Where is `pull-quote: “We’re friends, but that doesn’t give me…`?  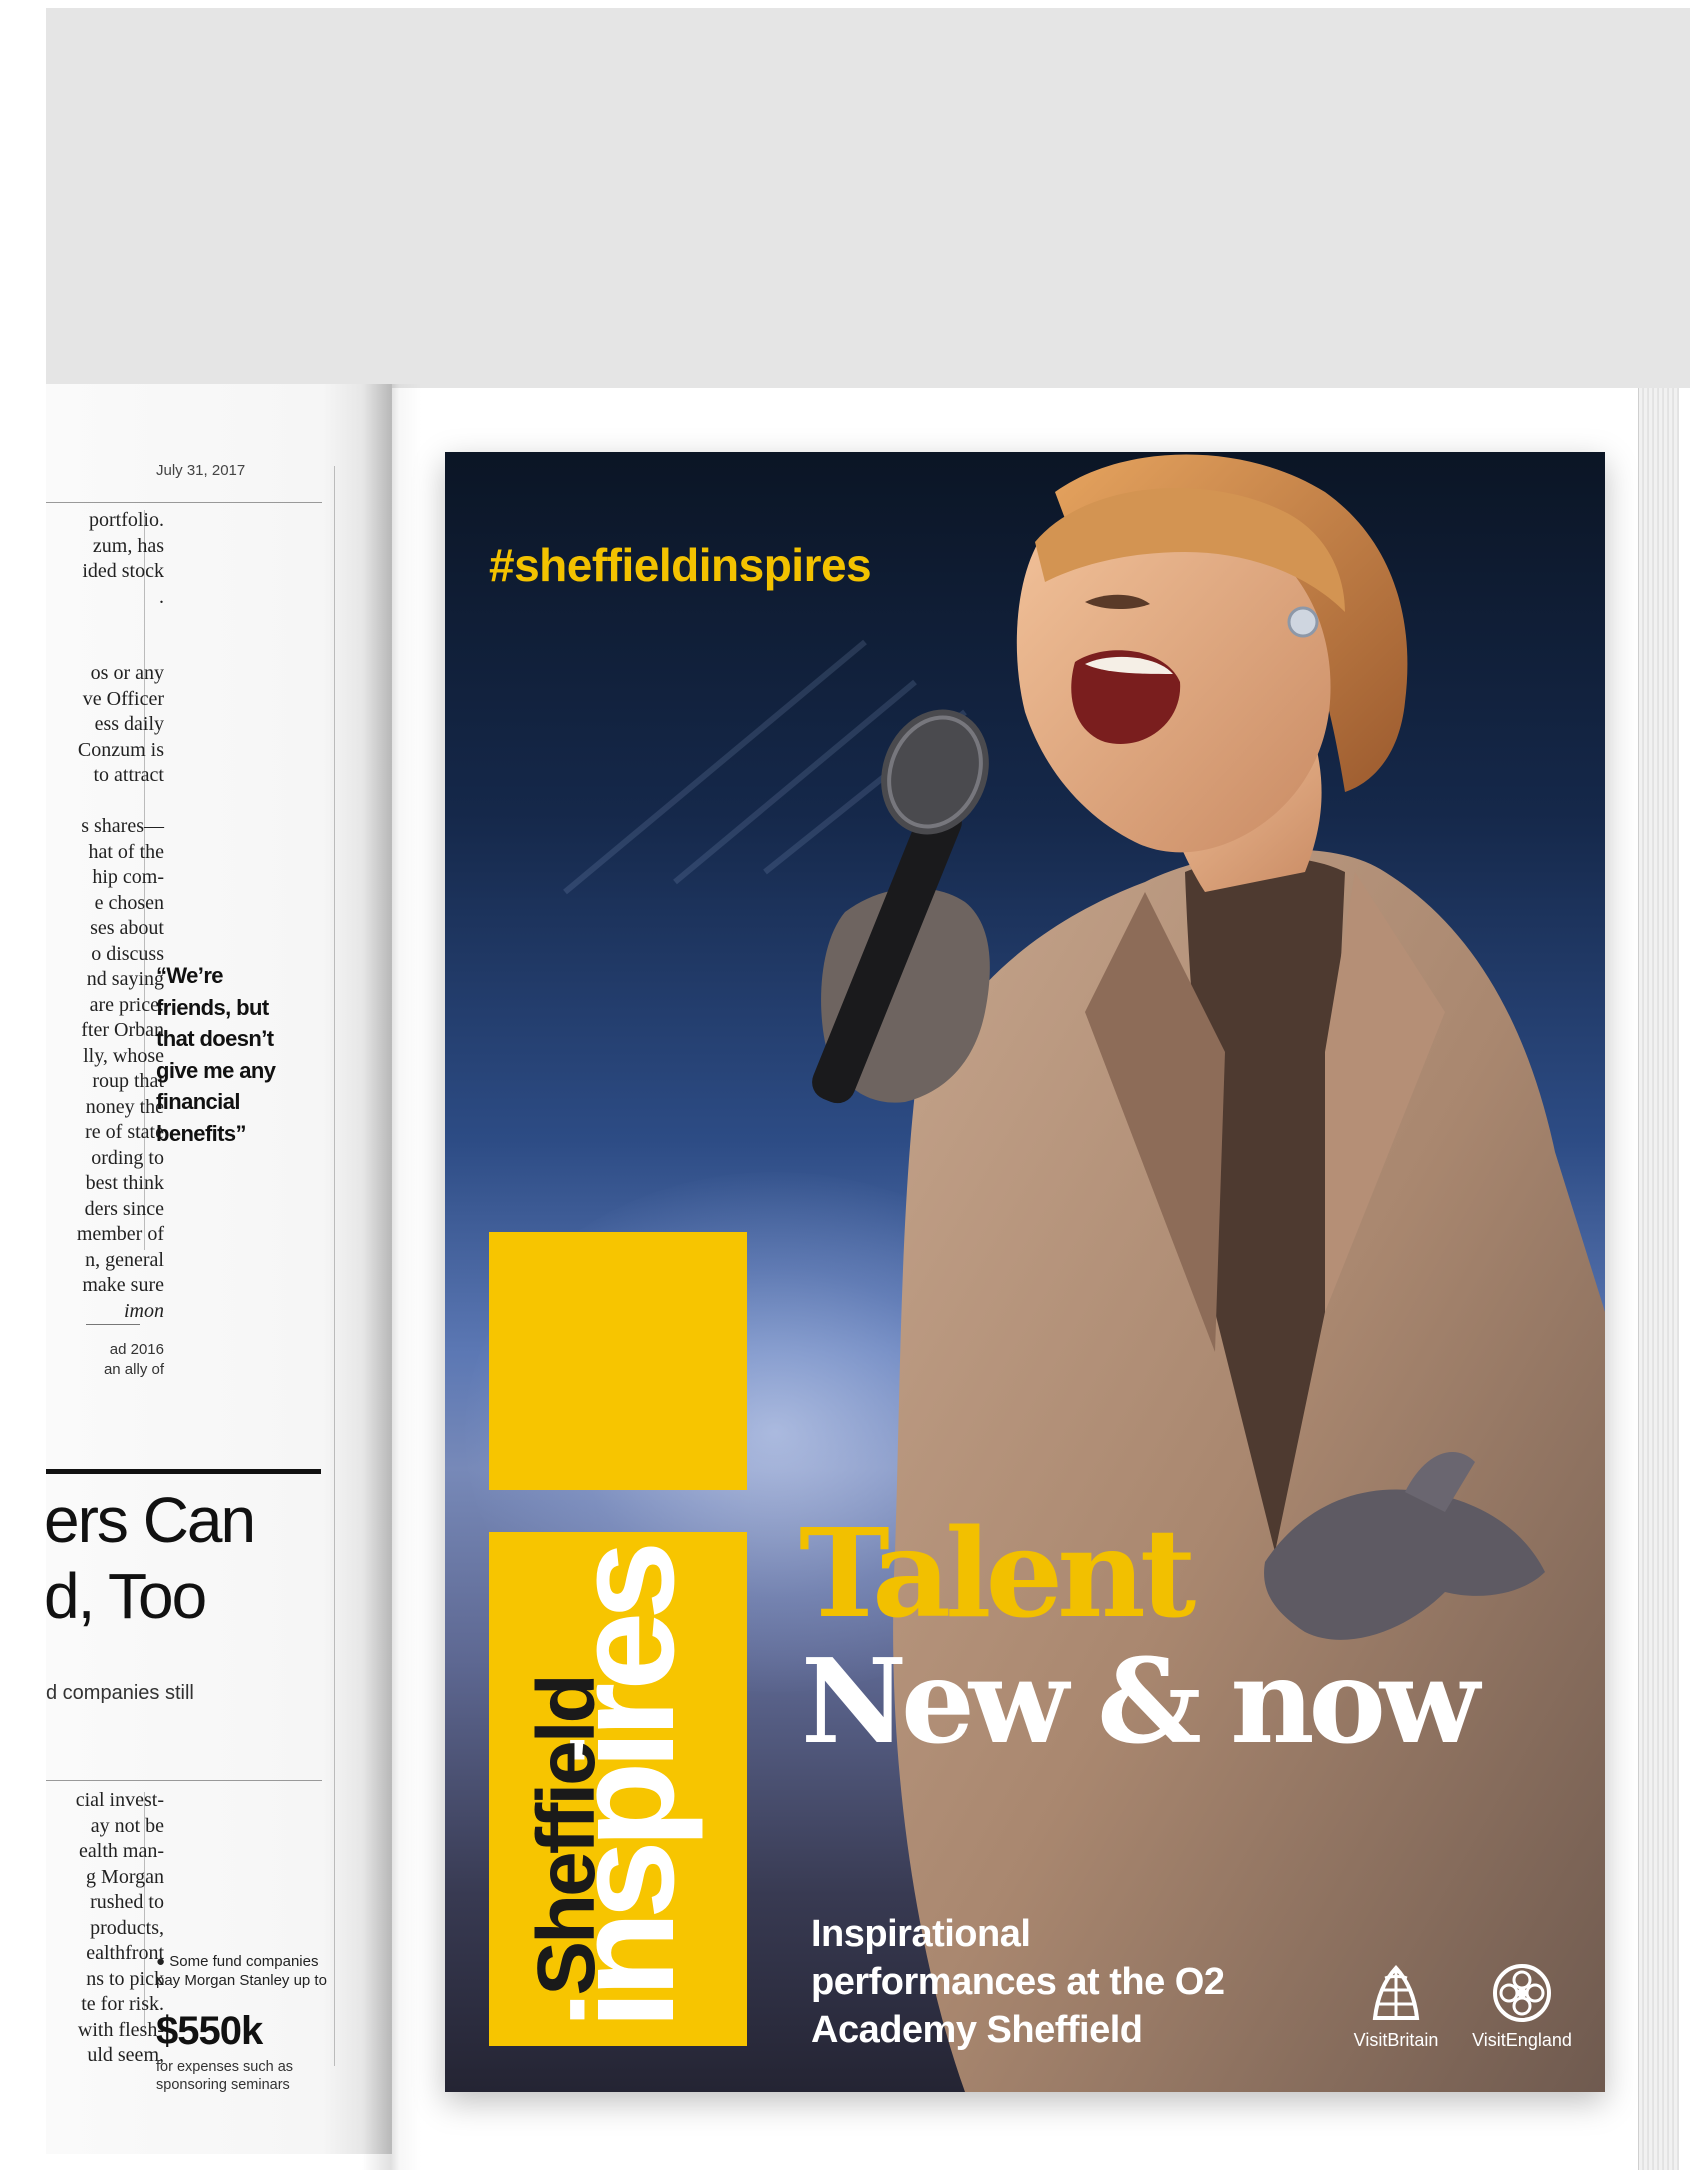 pull-quote: “We’re friends, but that doesn’t give me… is located at coordinates (216, 1054).